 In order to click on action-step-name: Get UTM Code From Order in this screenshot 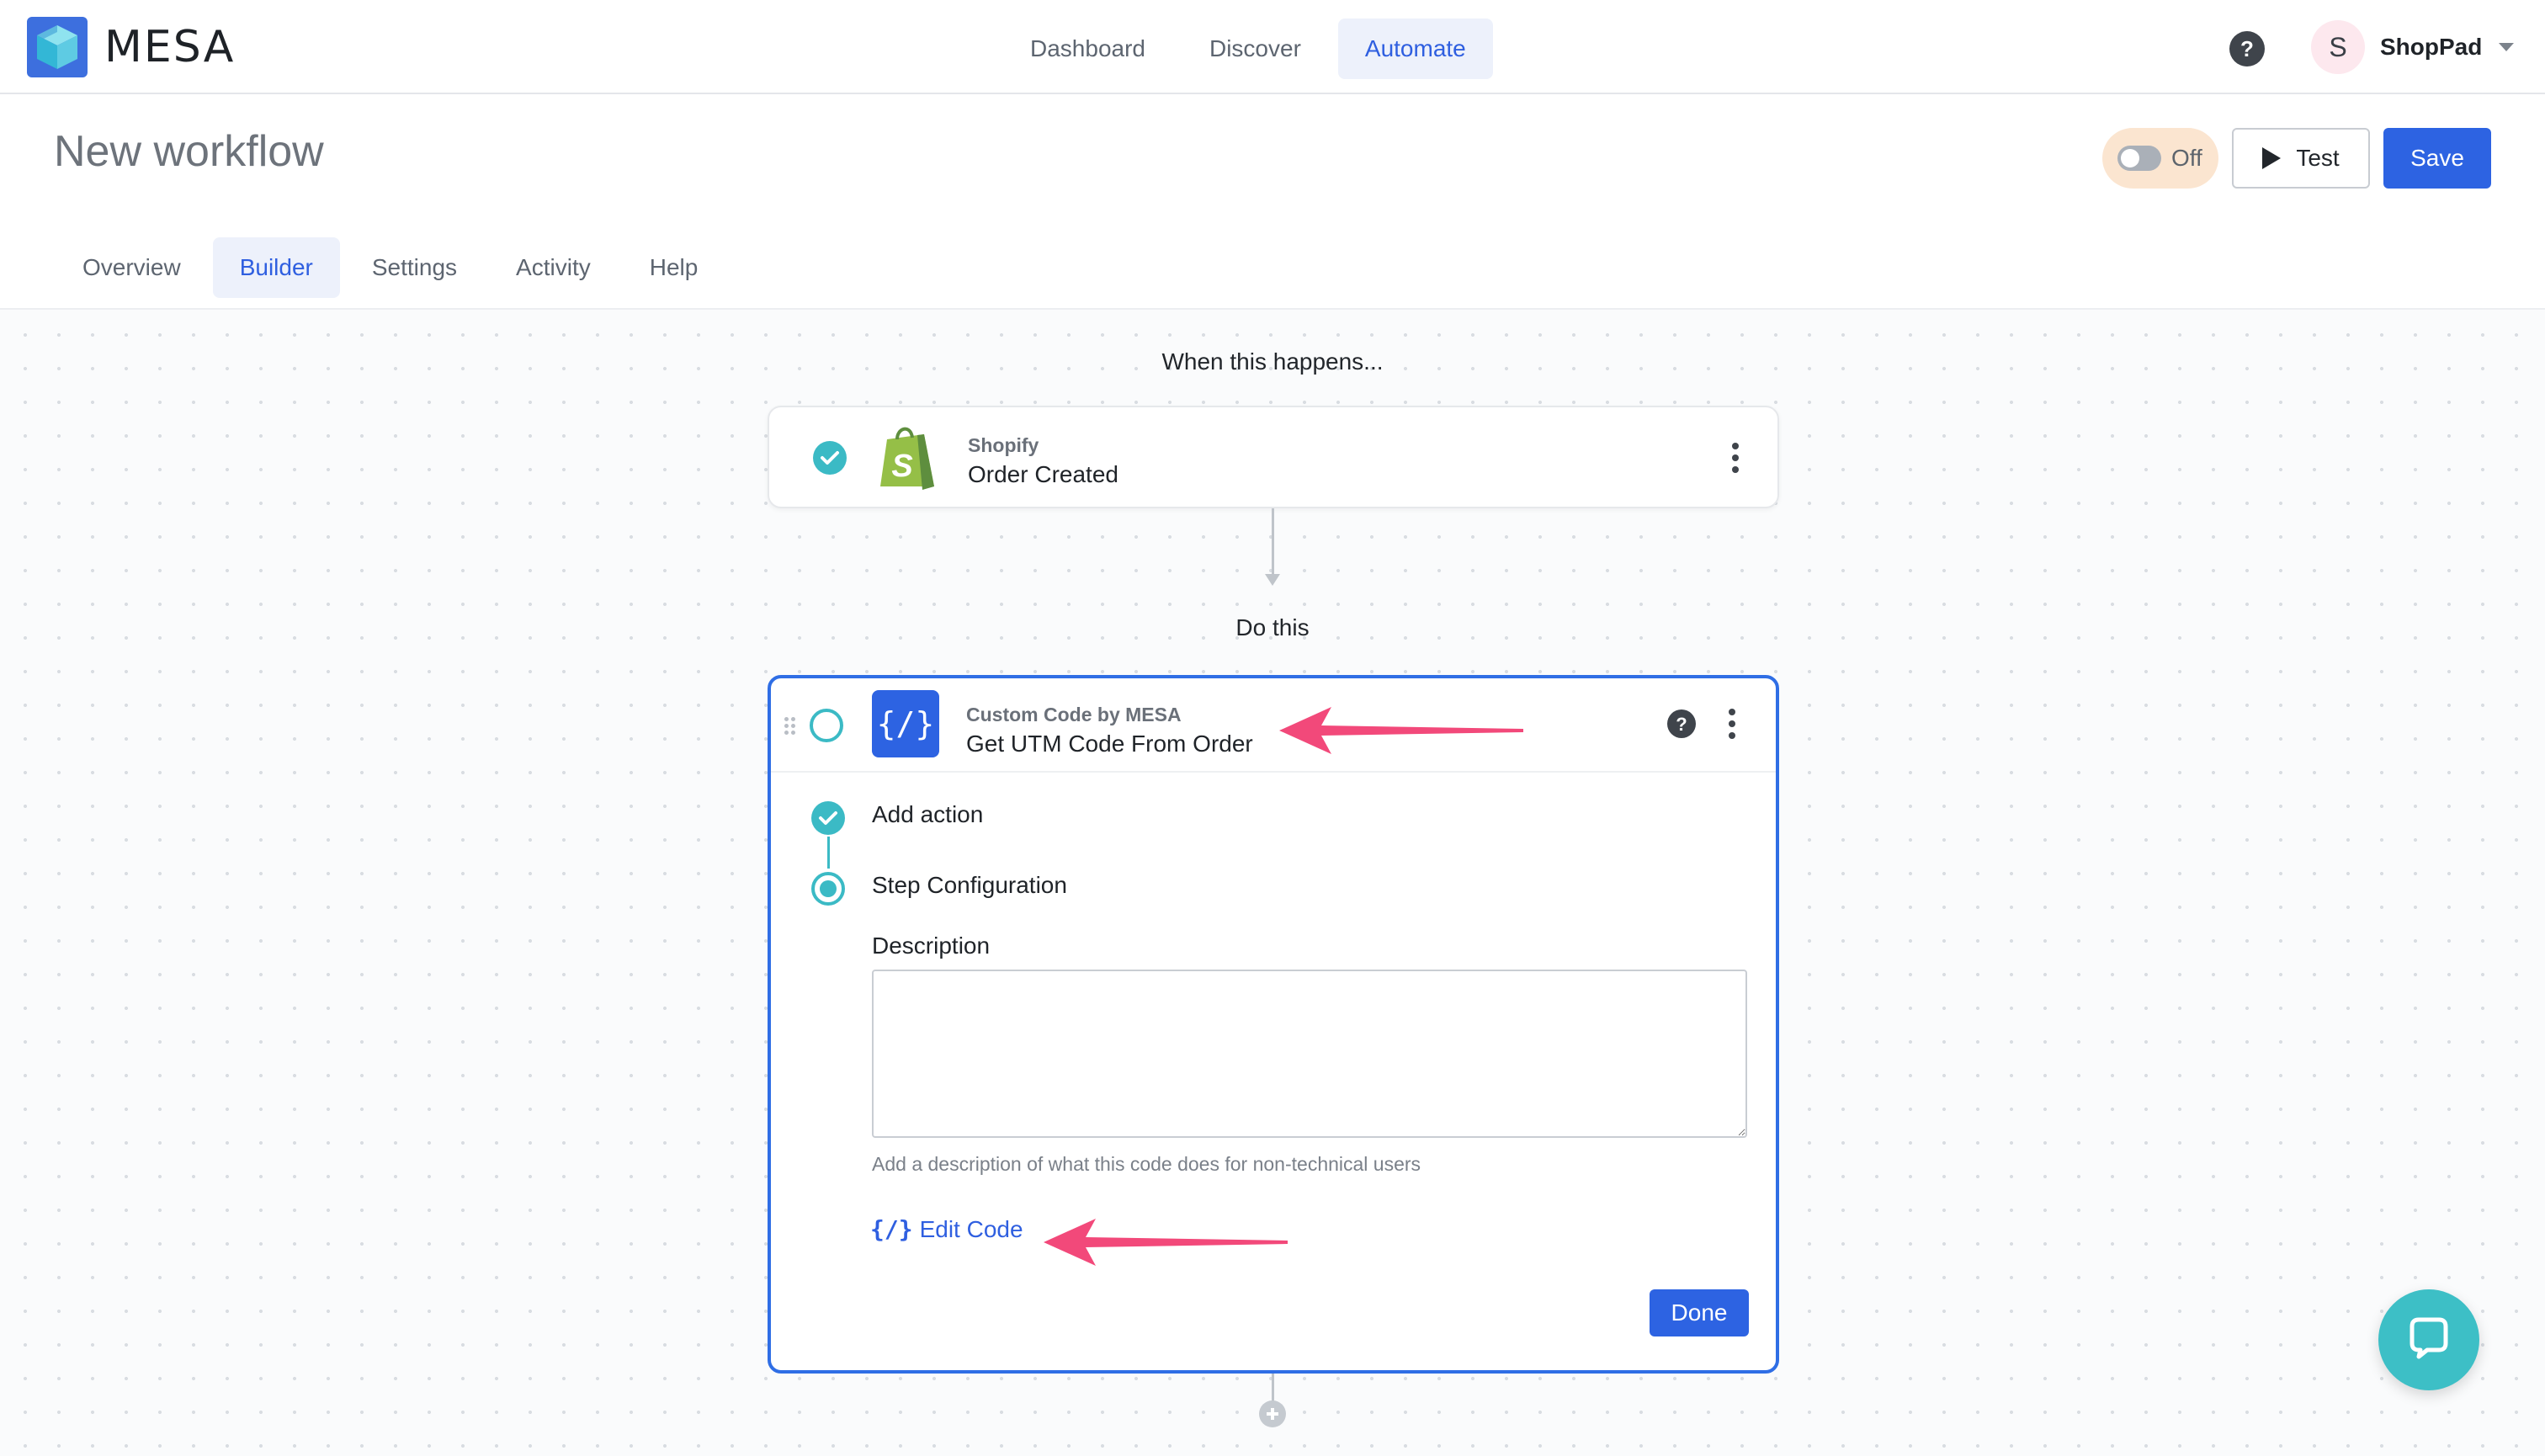, I will do `click(1109, 744)`.